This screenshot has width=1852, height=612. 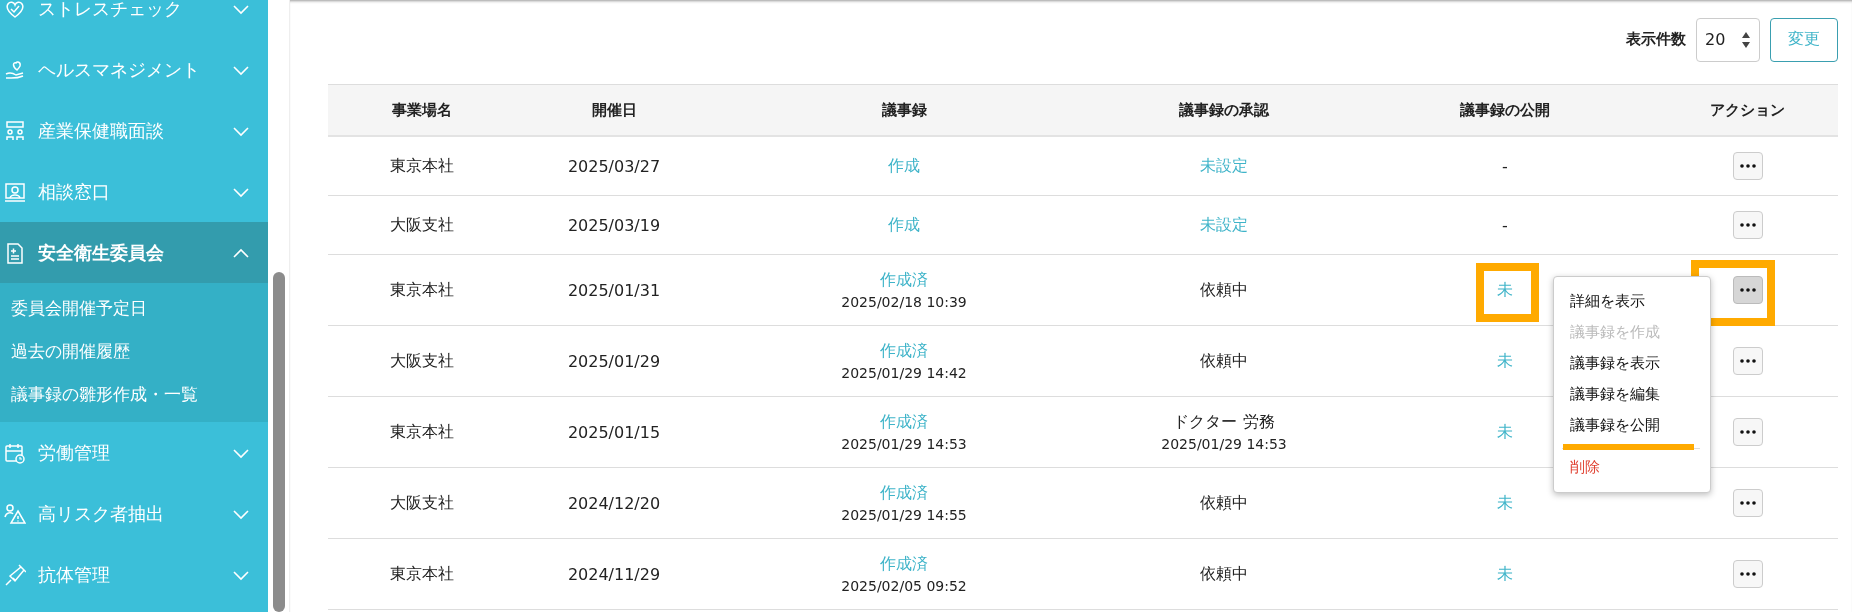 I want to click on timestamp: 2025/01/29 14:55, so click(x=904, y=515).